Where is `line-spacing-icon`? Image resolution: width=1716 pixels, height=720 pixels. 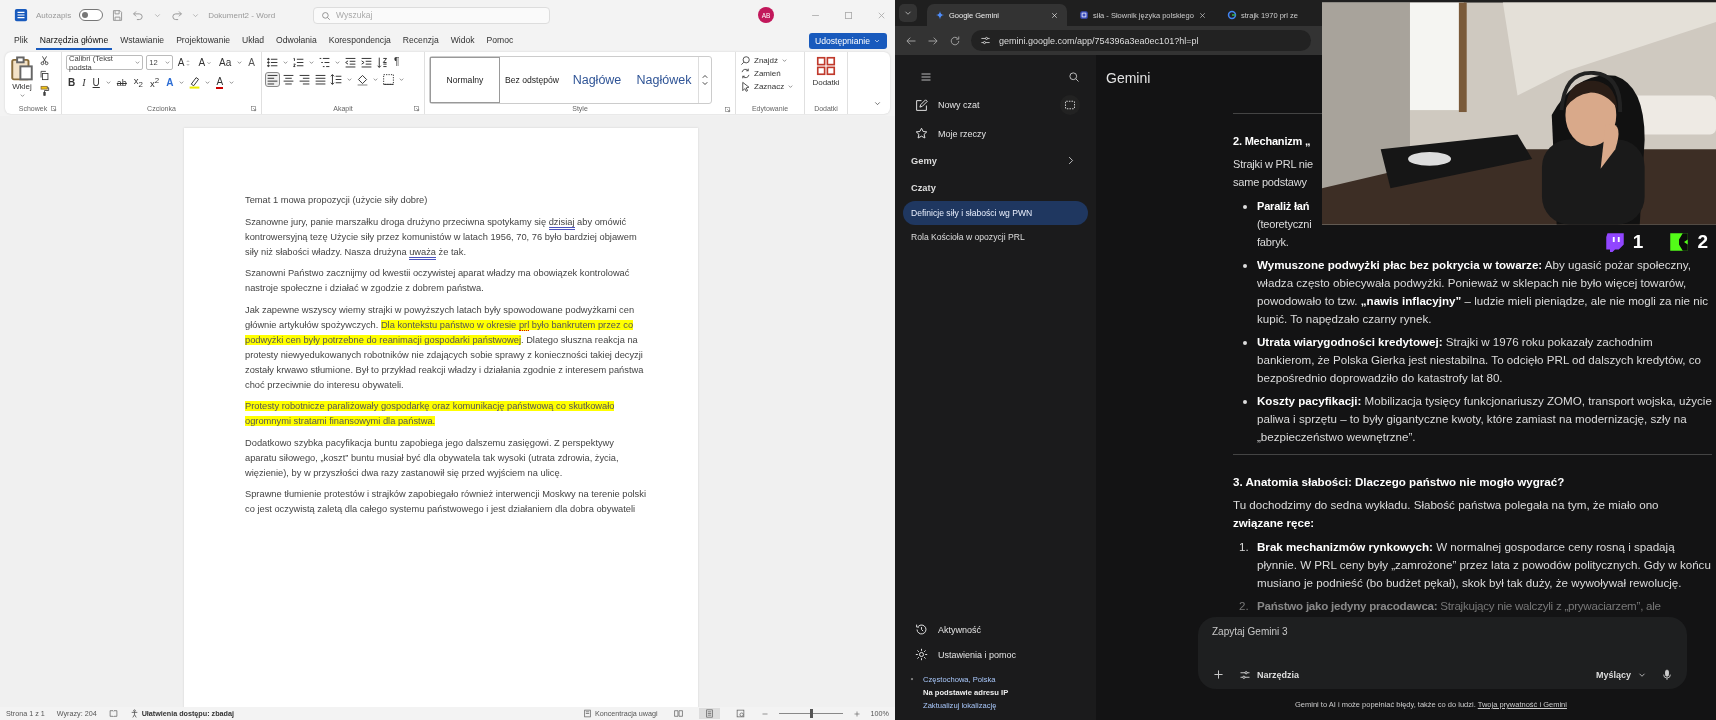 line-spacing-icon is located at coordinates (336, 79).